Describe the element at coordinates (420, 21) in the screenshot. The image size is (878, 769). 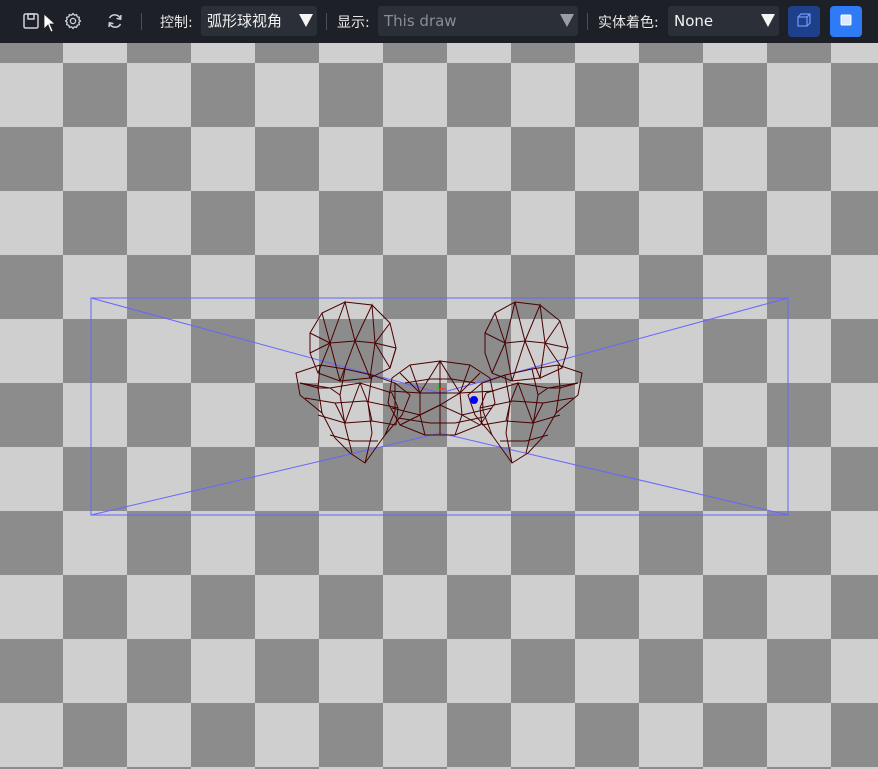
I see `display-select-value: This draw` at that location.